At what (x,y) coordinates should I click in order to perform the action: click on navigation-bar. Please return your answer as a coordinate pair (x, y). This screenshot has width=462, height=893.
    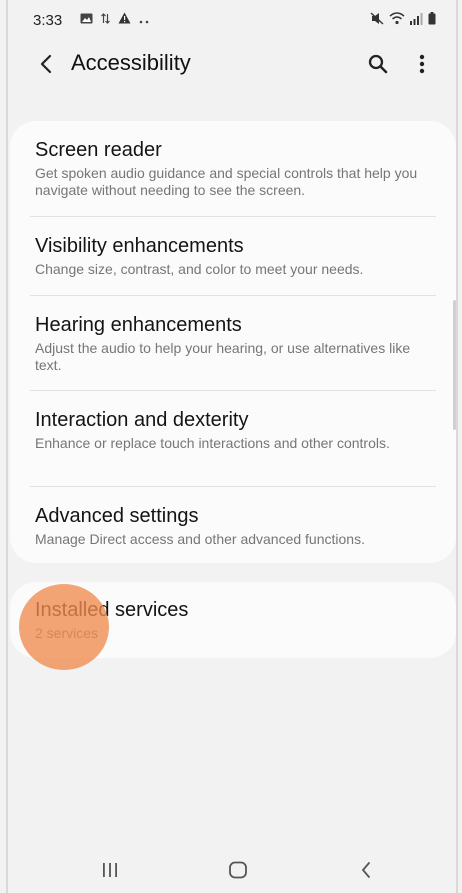
    Looking at the image, I should click on (232, 869).